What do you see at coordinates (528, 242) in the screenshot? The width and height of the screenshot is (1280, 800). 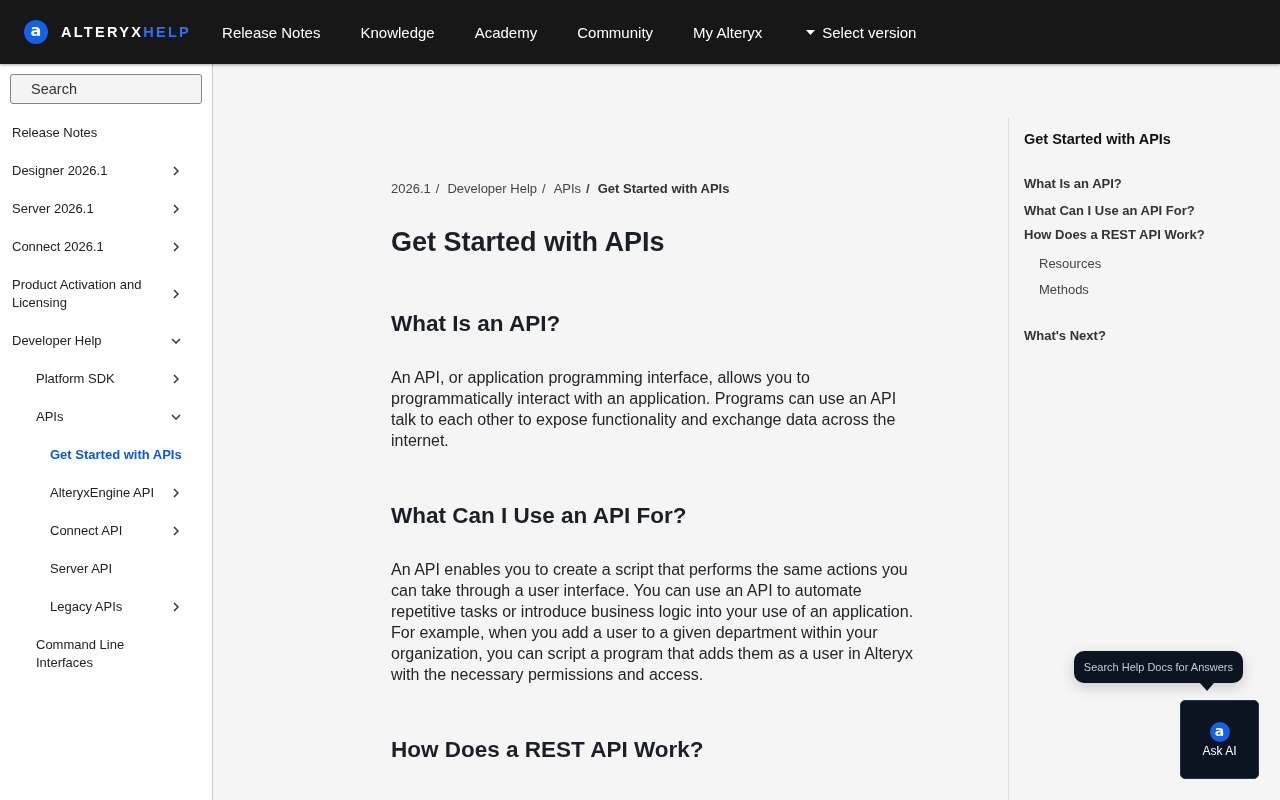 I see `page-title: Get Started with APIs` at bounding box center [528, 242].